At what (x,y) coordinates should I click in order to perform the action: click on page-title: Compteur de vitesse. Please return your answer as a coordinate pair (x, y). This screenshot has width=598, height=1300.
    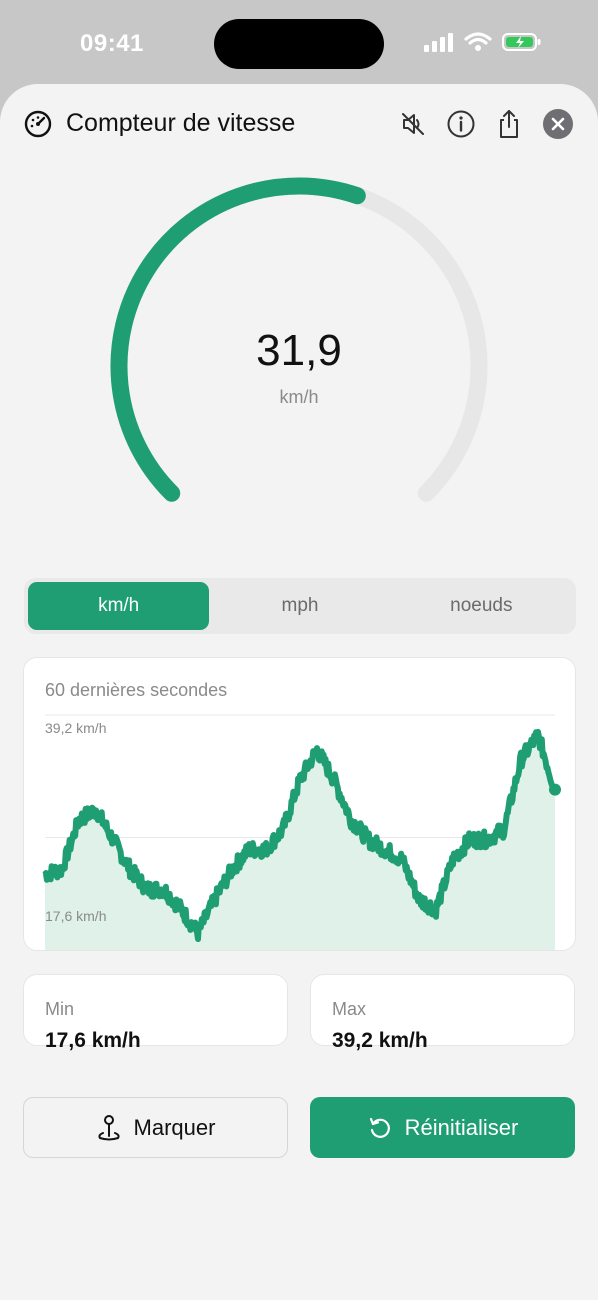
    Looking at the image, I should click on (181, 123).